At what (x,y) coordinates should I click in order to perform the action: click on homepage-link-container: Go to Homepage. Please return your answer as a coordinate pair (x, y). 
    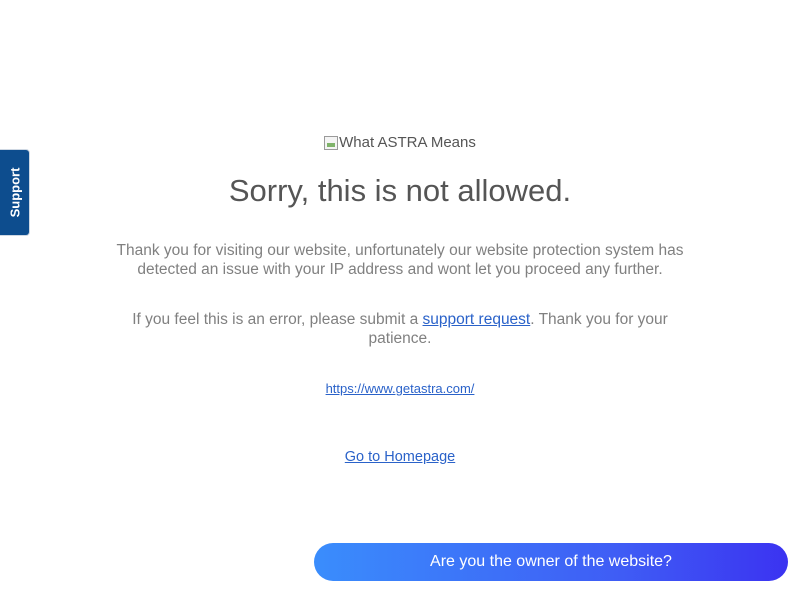
    Looking at the image, I should click on (400, 457).